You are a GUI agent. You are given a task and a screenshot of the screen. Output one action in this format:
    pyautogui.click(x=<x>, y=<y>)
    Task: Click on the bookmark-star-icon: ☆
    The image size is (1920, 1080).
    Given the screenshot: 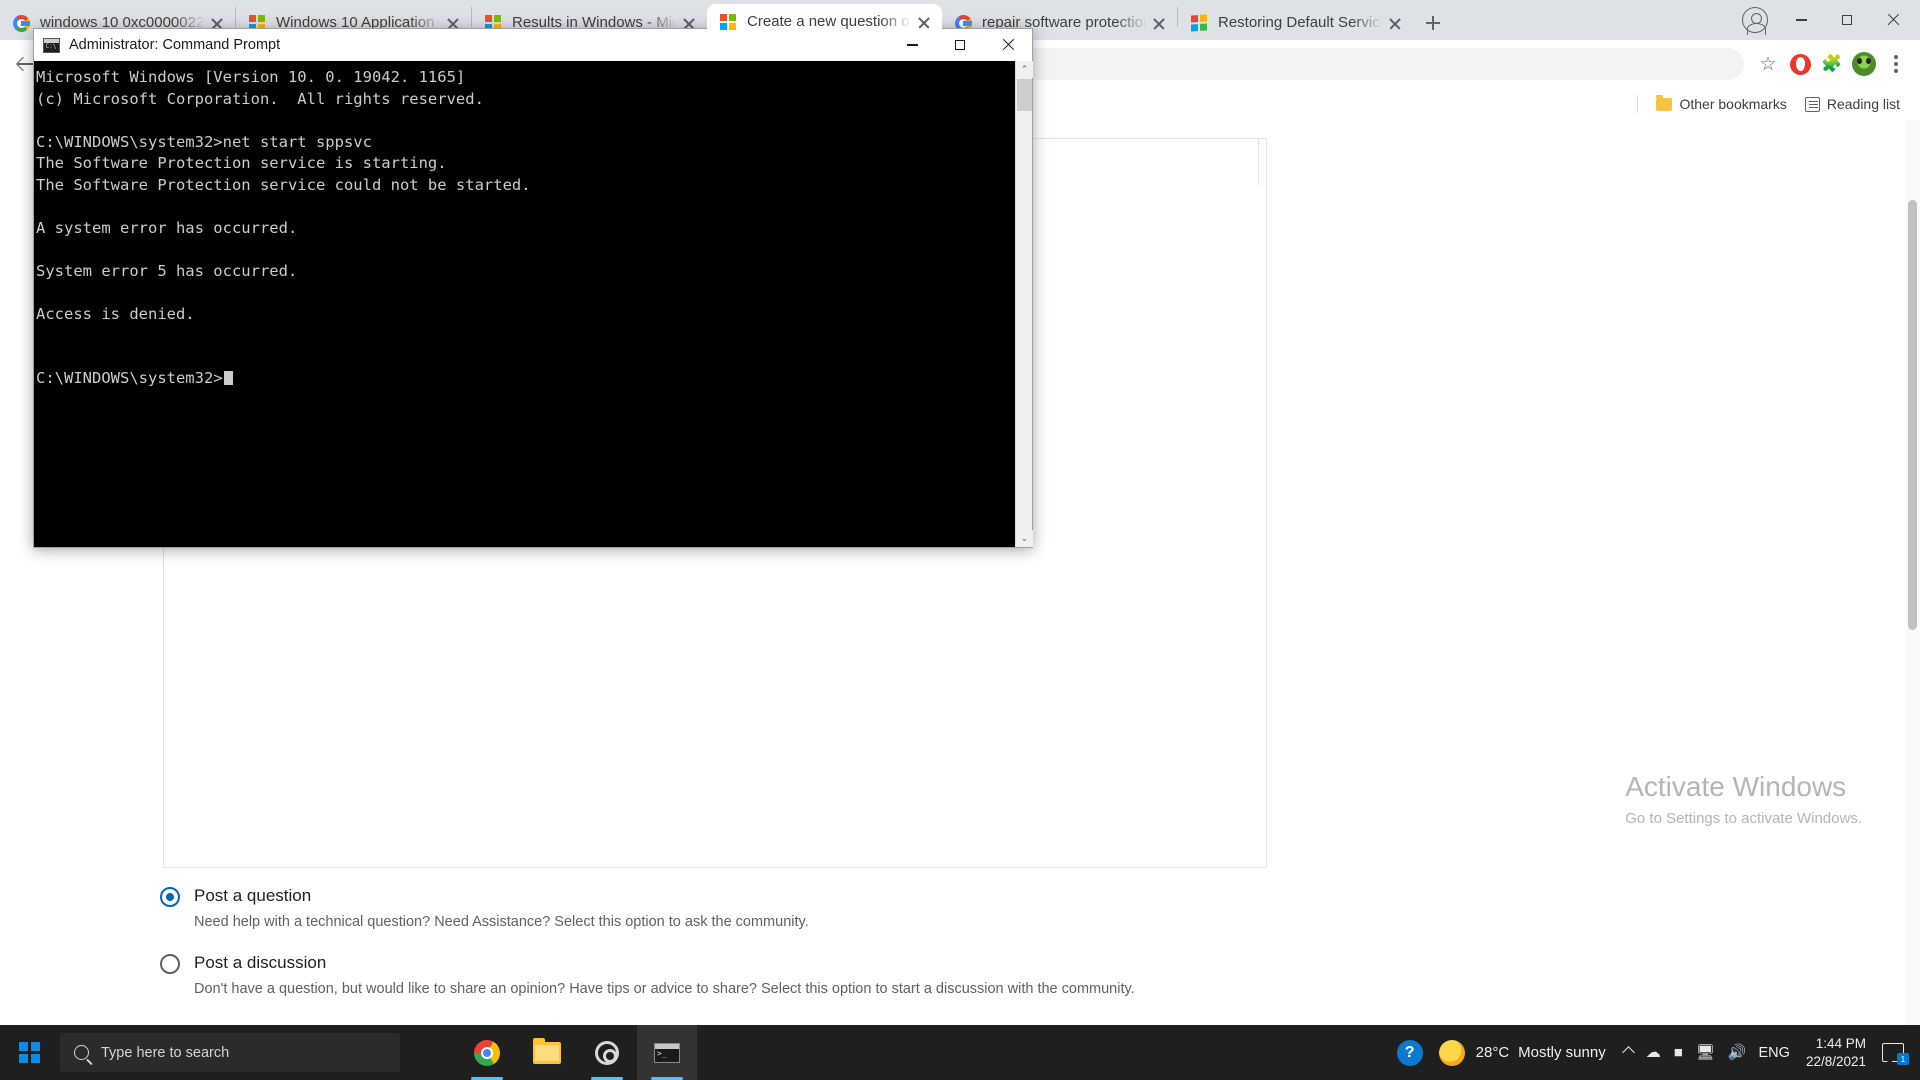 What is the action you would take?
    pyautogui.click(x=1768, y=64)
    